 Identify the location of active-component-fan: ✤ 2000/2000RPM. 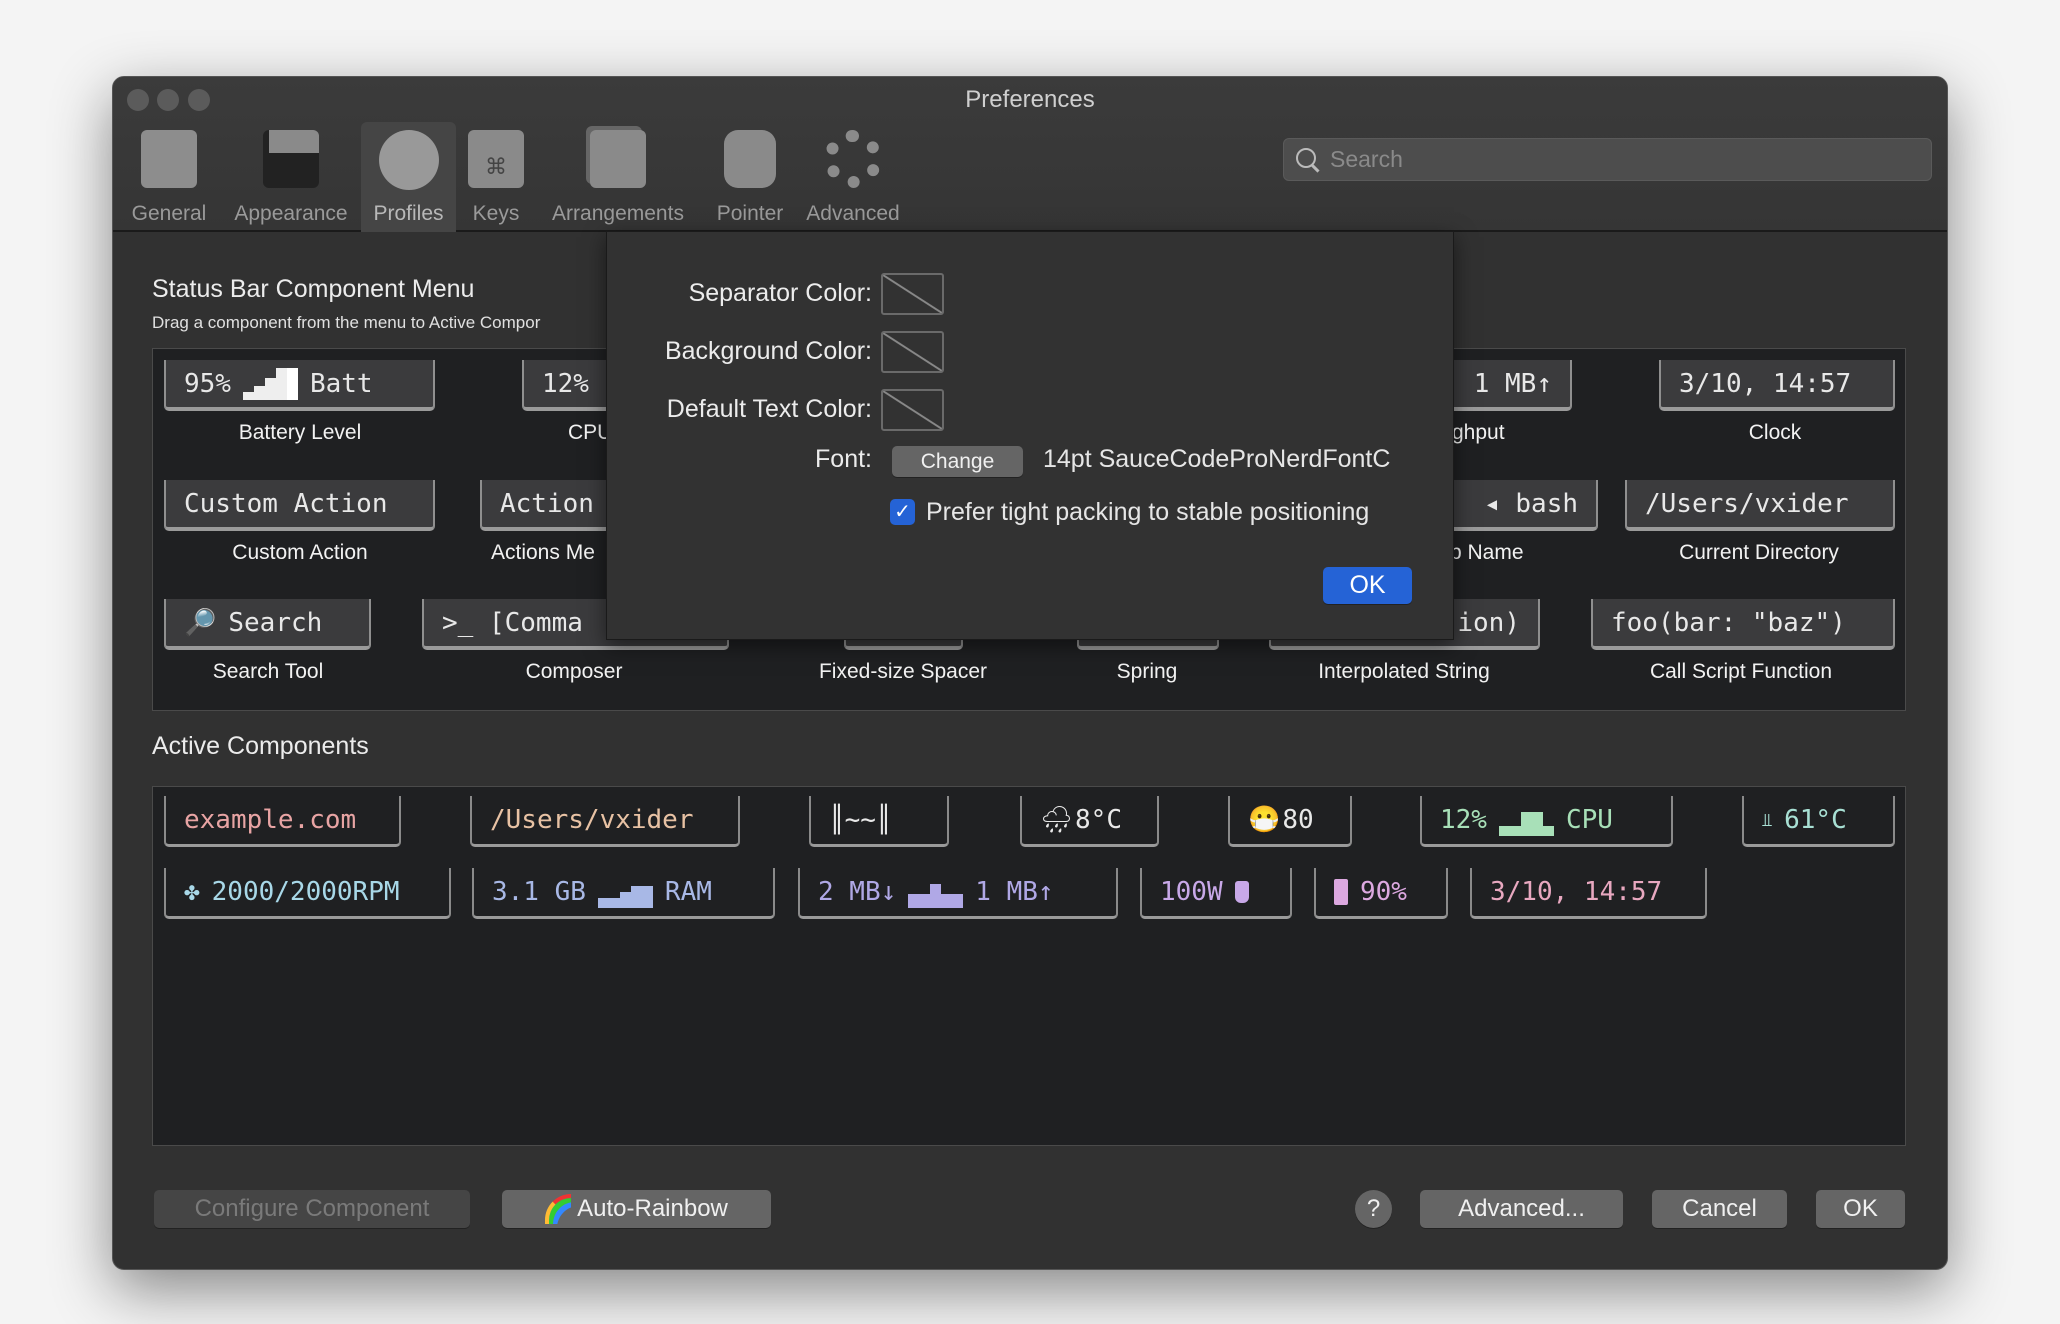
(307, 893).